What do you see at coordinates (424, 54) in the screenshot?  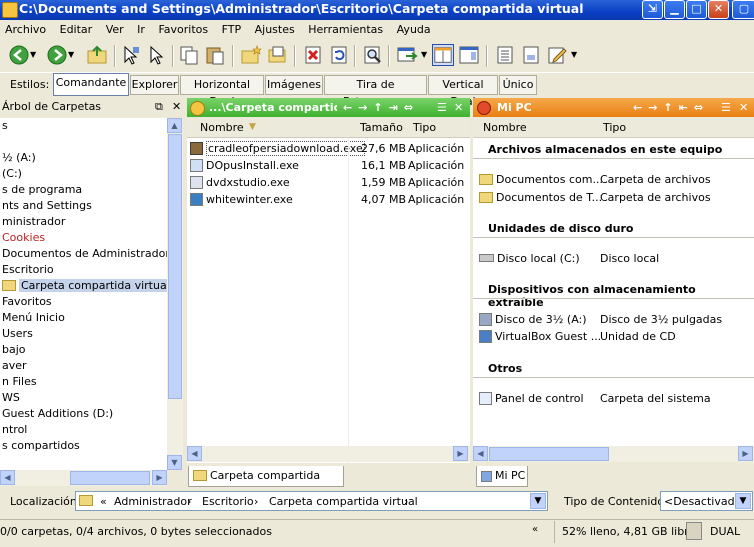 I see `sync-dropdown-icon: ▼` at bounding box center [424, 54].